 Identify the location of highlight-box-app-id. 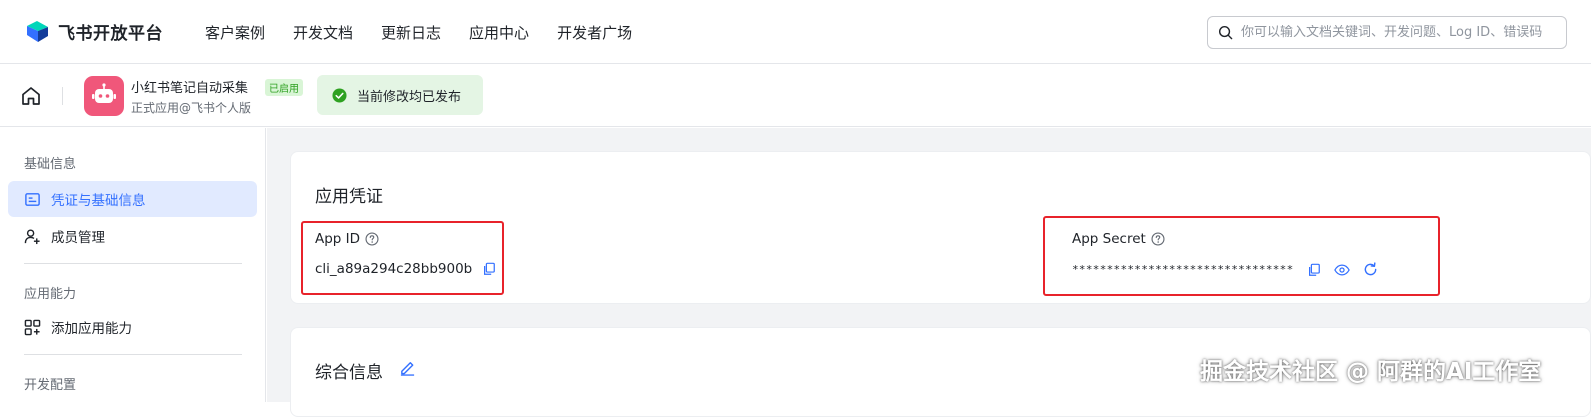
(402, 258).